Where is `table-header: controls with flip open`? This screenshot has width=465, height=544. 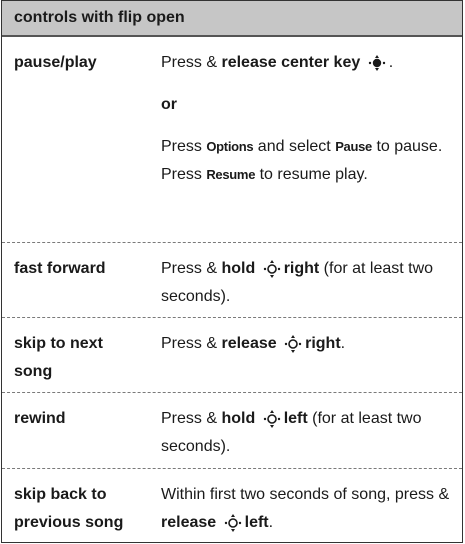 table-header: controls with flip open is located at coordinates (232, 19).